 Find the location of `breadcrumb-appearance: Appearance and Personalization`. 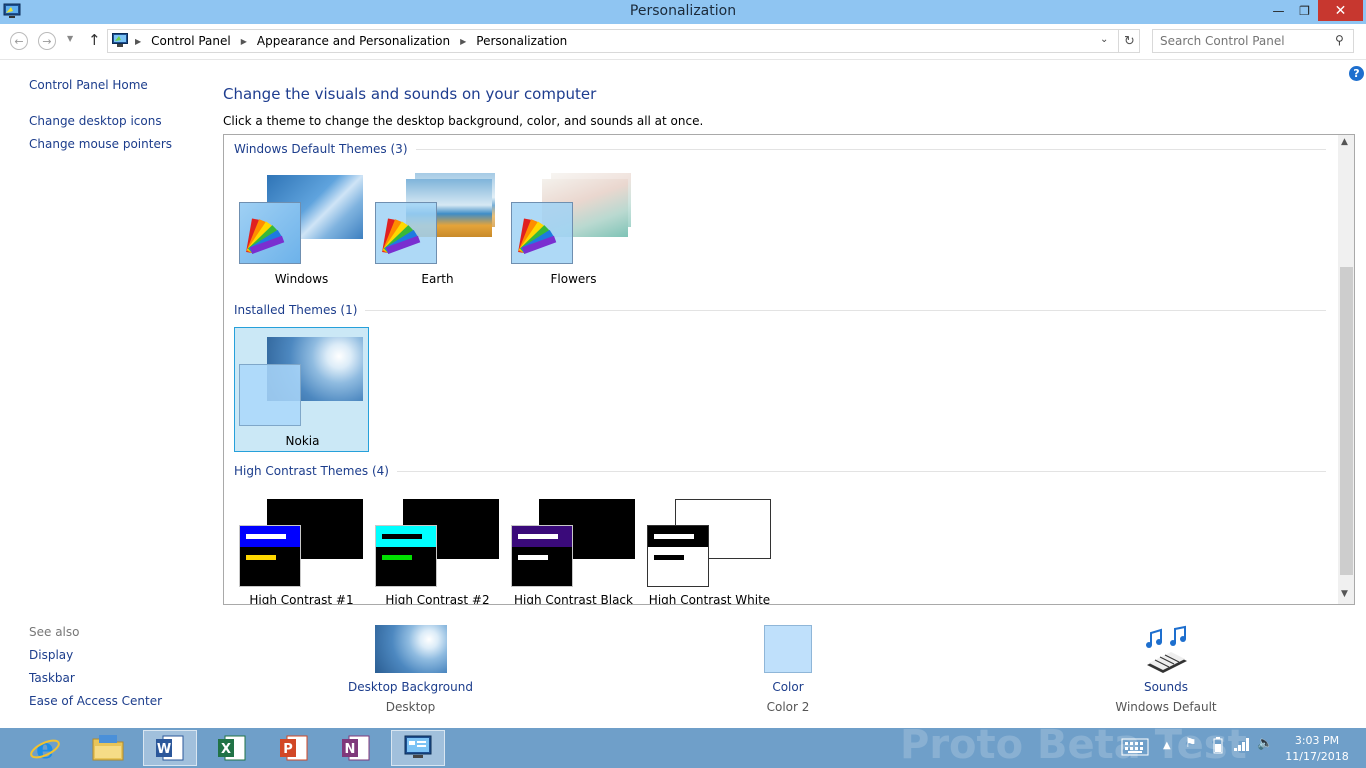

breadcrumb-appearance: Appearance and Personalization is located at coordinates (353, 41).